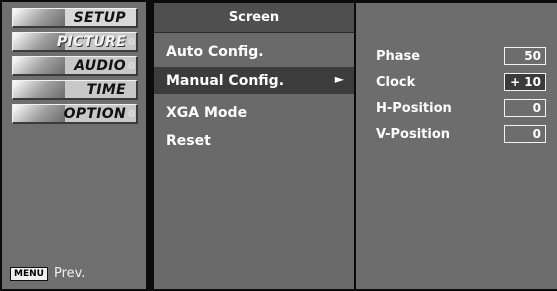  Describe the element at coordinates (75, 90) in the screenshot. I see `tab-time: TIME` at that location.